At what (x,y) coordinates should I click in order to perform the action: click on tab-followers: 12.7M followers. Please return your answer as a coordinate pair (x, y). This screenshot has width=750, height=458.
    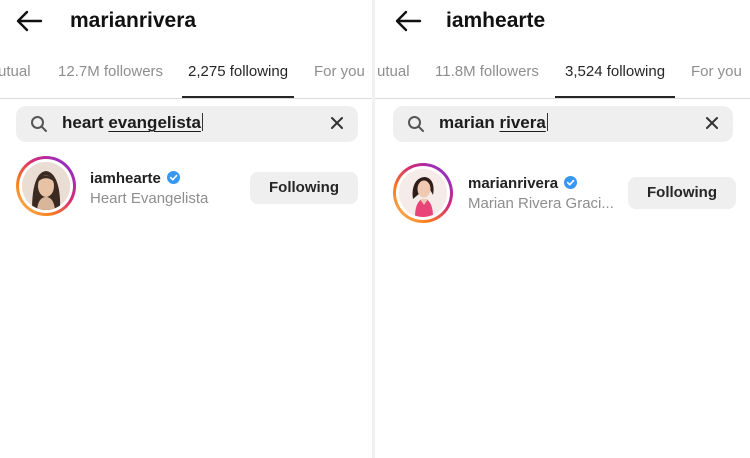
    Looking at the image, I should click on (110, 77).